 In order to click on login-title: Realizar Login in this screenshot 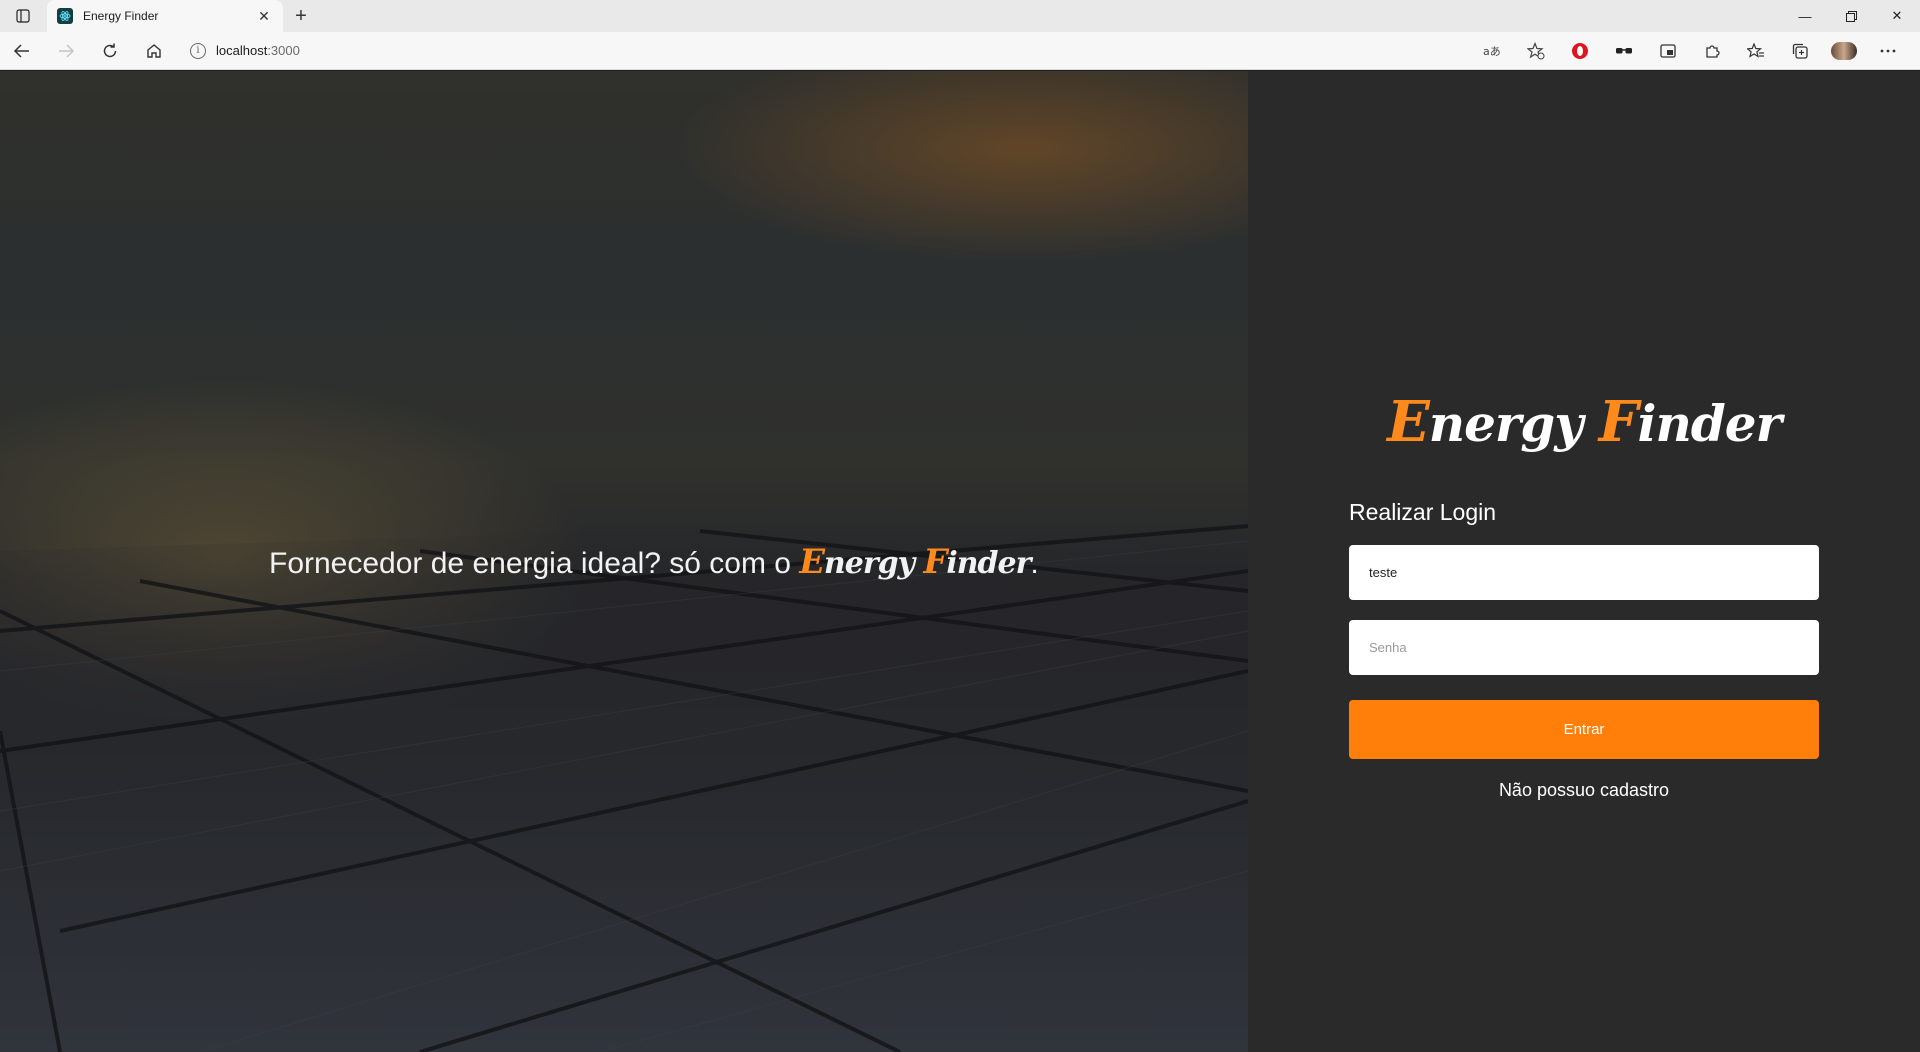, I will do `click(1423, 512)`.